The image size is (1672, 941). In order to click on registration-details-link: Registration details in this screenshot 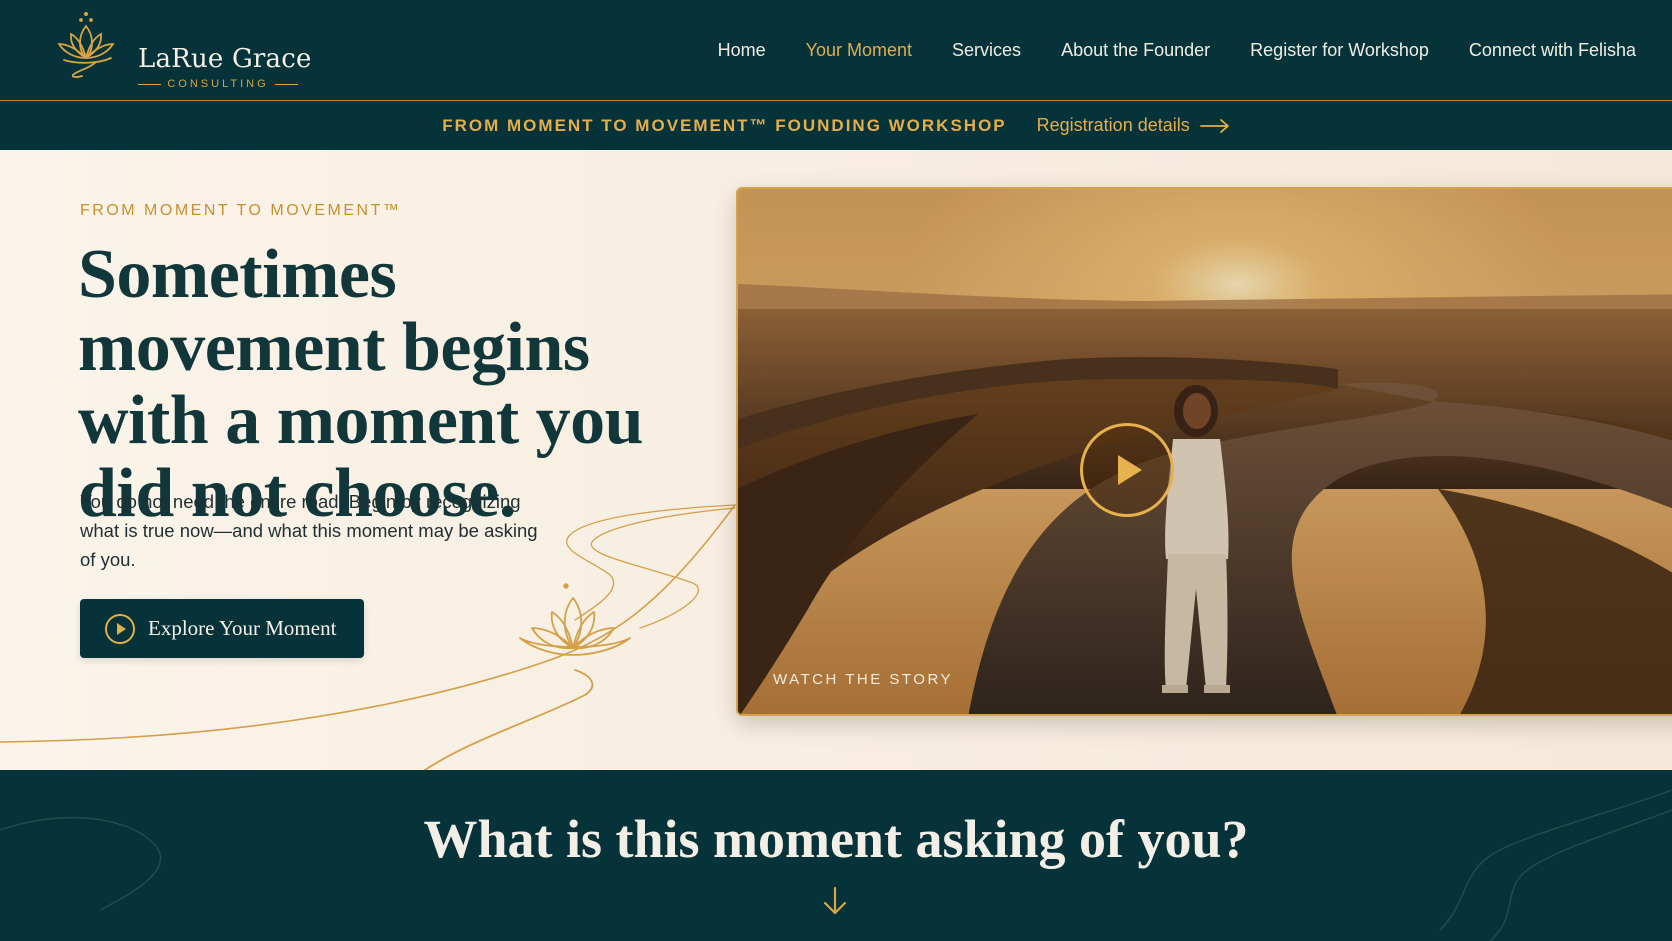, I will do `click(1133, 125)`.